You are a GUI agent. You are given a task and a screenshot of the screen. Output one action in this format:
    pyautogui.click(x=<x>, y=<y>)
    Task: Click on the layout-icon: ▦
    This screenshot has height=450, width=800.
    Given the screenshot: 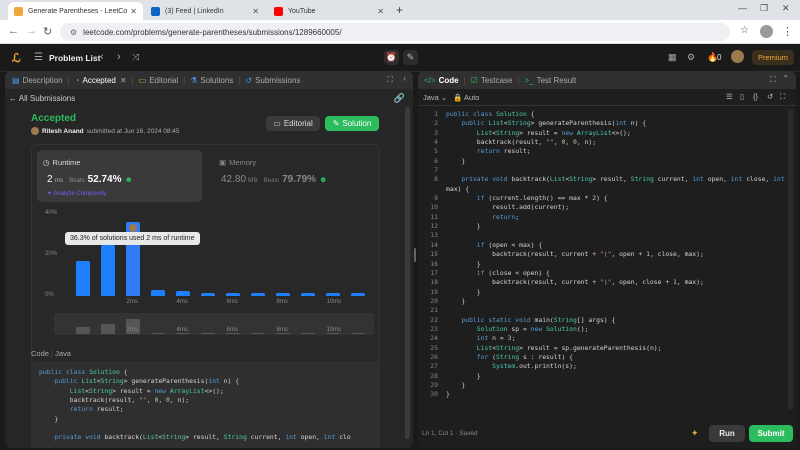 What is the action you would take?
    pyautogui.click(x=672, y=57)
    